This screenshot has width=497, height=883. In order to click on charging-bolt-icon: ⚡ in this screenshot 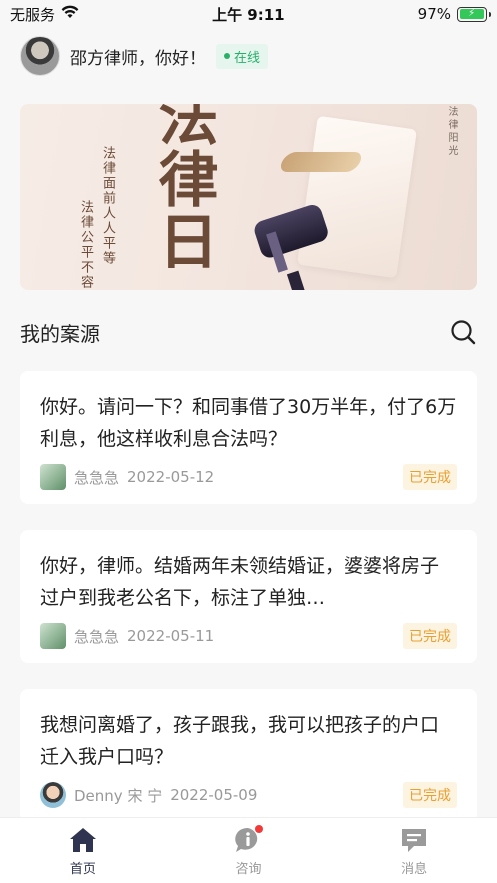, I will do `click(472, 13)`.